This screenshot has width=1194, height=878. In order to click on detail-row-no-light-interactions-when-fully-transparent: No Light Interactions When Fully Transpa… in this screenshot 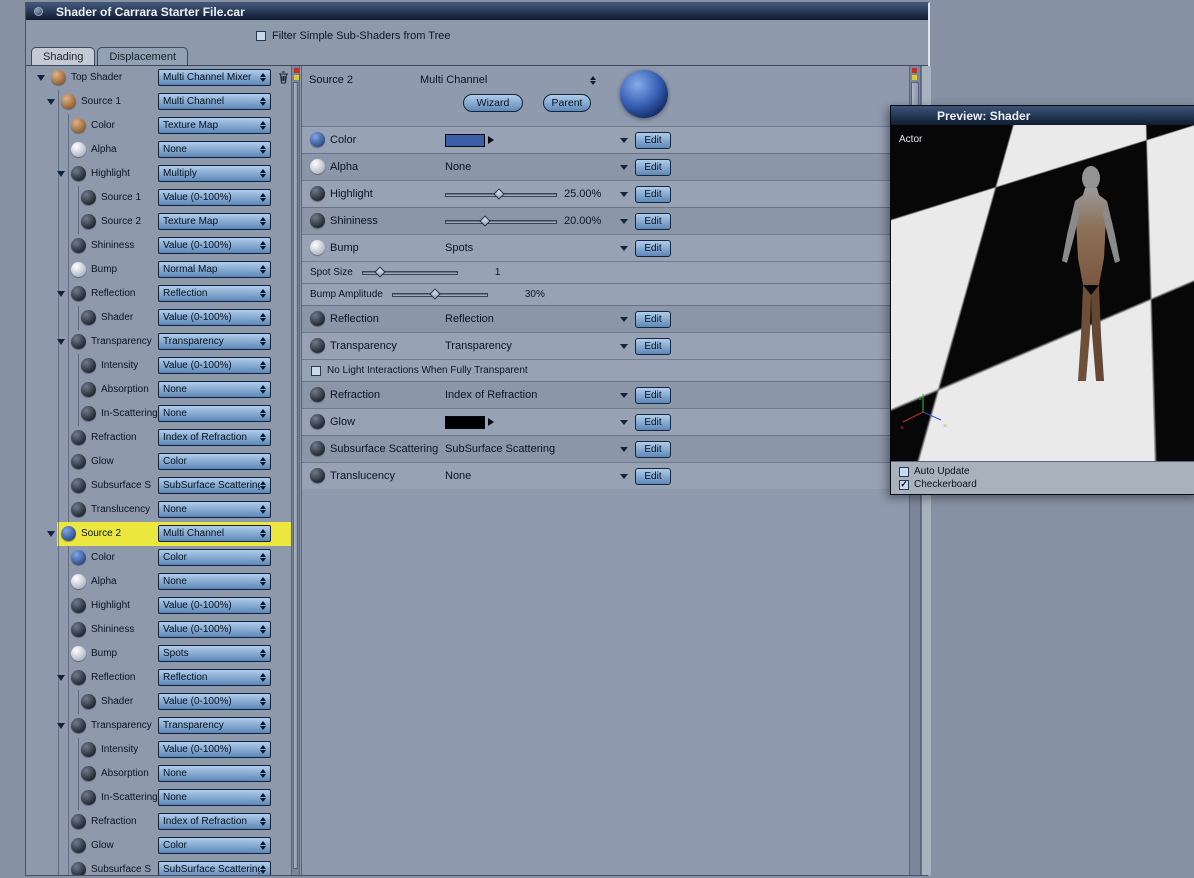, I will do `click(605, 370)`.